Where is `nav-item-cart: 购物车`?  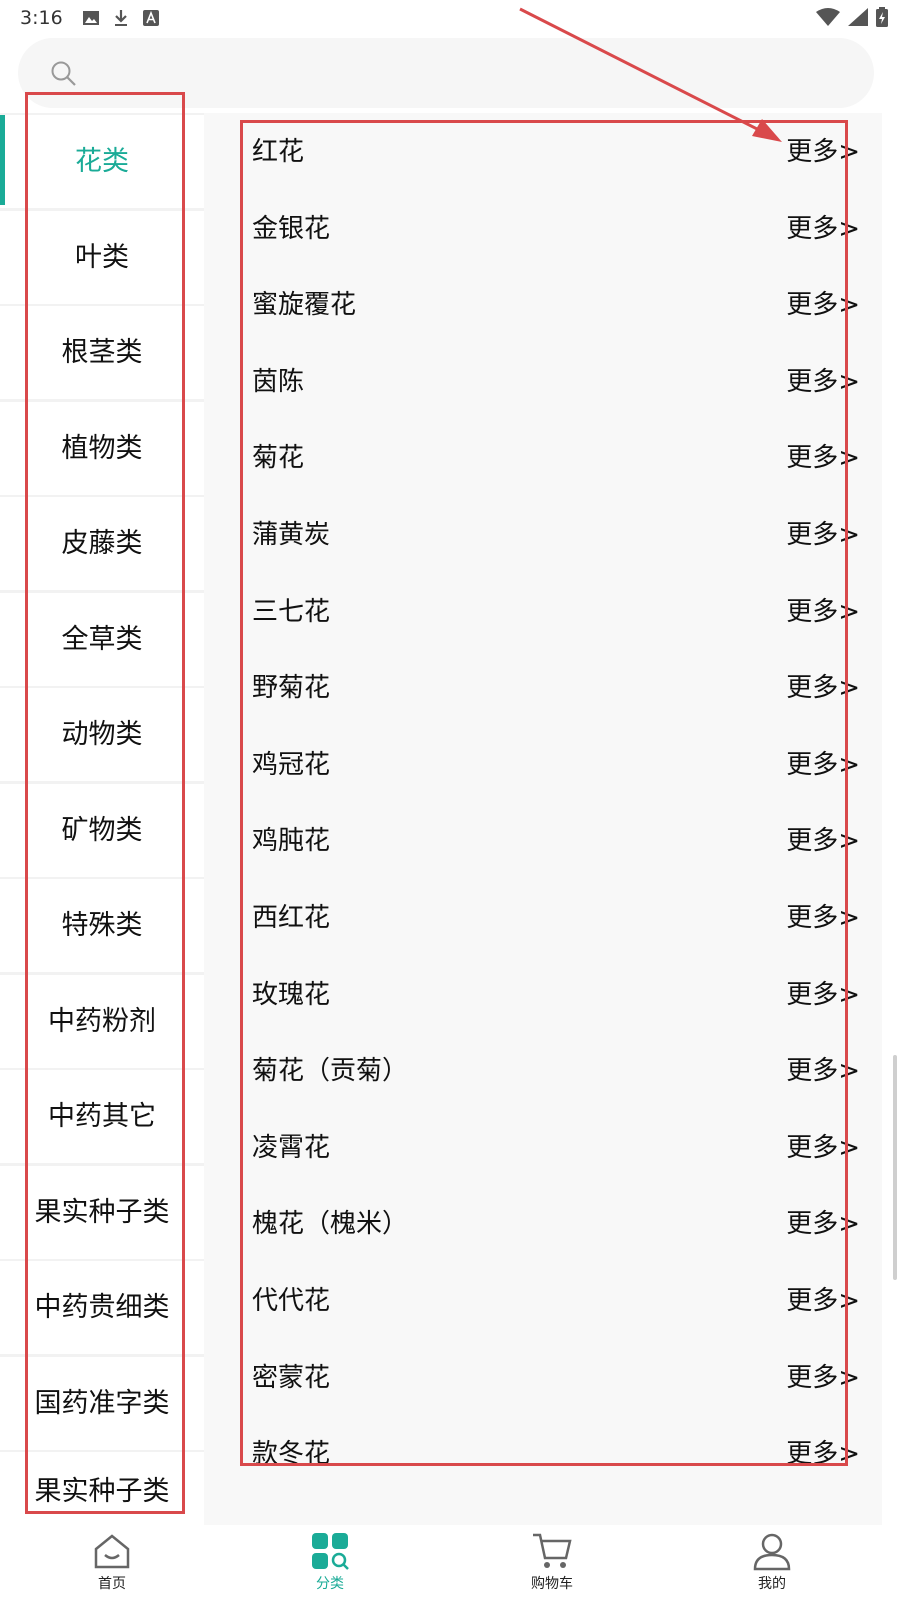
nav-item-cart: 购物车 is located at coordinates (552, 1562).